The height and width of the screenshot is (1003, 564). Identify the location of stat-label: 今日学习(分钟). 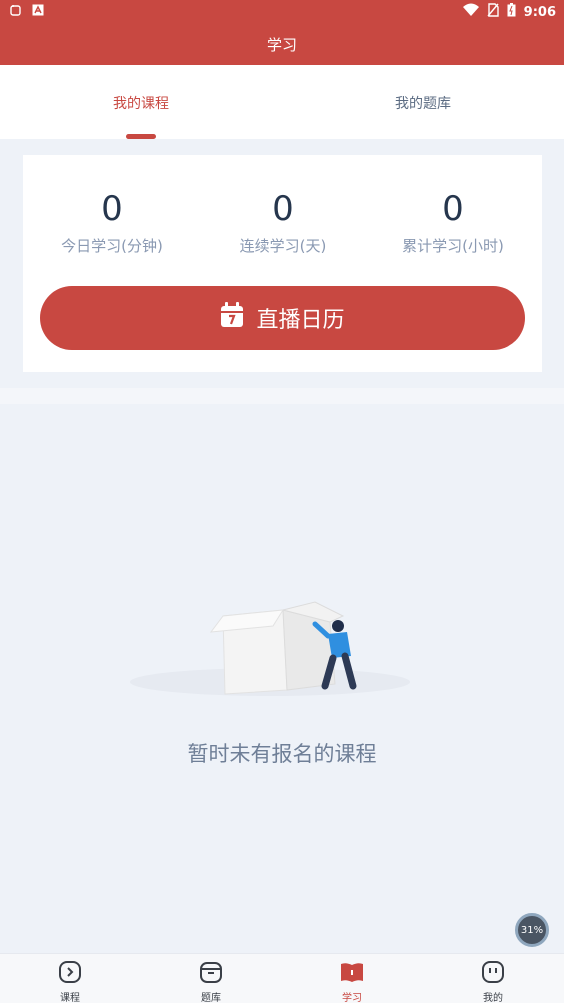
(112, 246).